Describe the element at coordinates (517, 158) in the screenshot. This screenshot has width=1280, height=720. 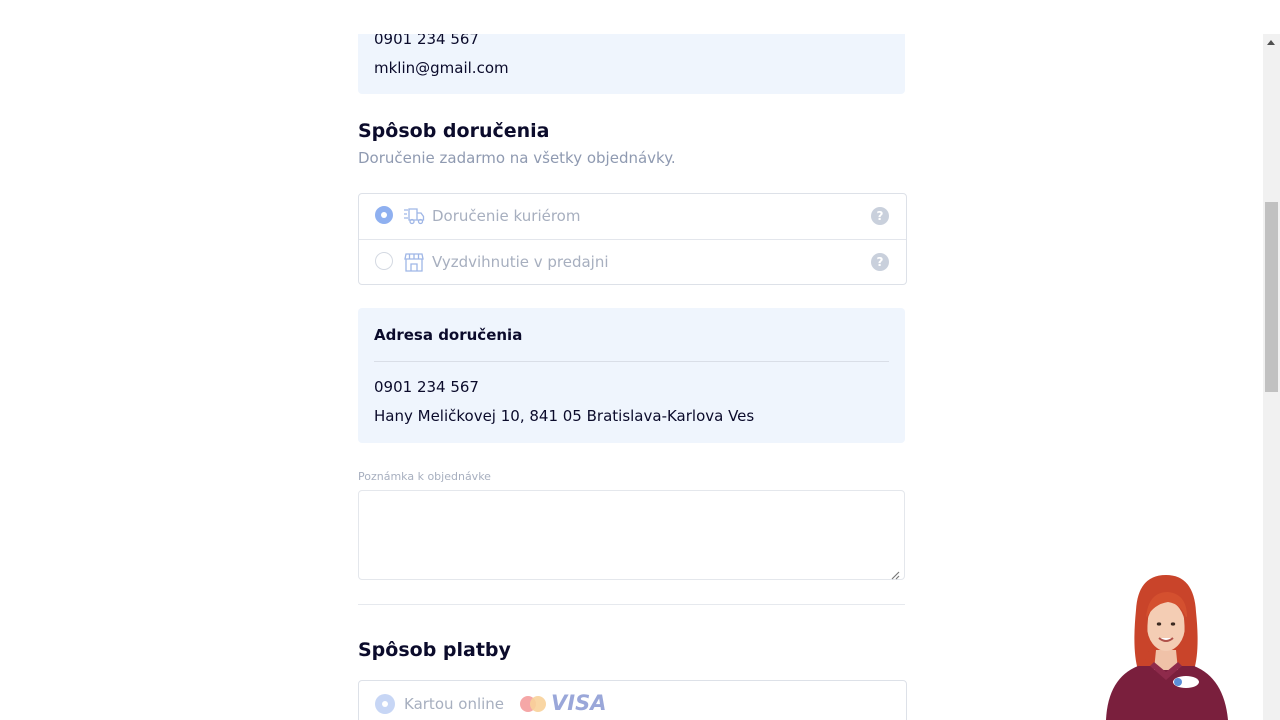
I see `delivery-subtitle: Doručenie zadarmo na všetky objednávky.` at that location.